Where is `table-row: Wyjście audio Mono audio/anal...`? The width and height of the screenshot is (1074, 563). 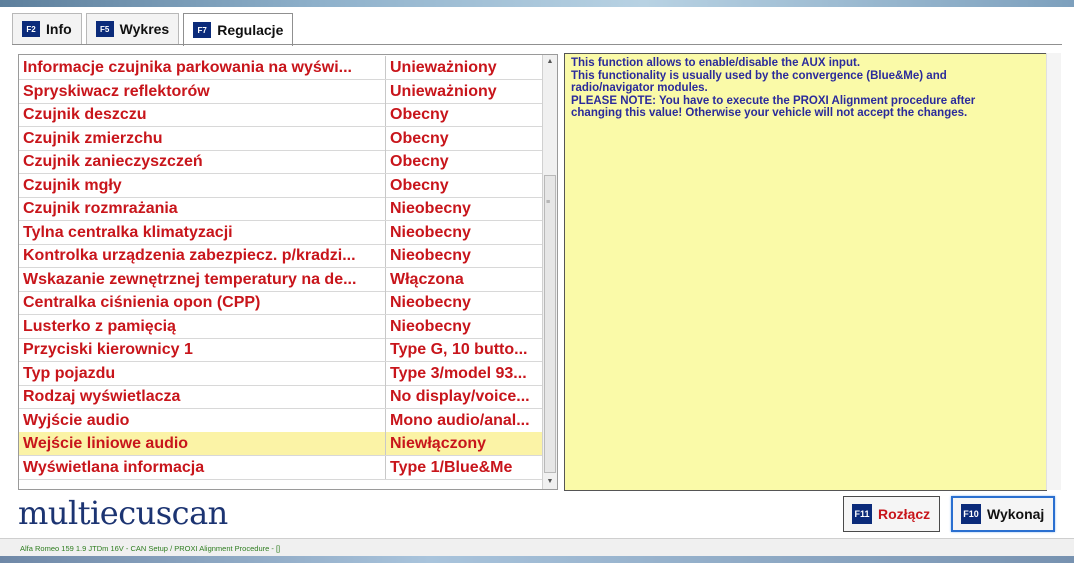
table-row: Wyjście audio Mono audio/anal... is located at coordinates (281, 420).